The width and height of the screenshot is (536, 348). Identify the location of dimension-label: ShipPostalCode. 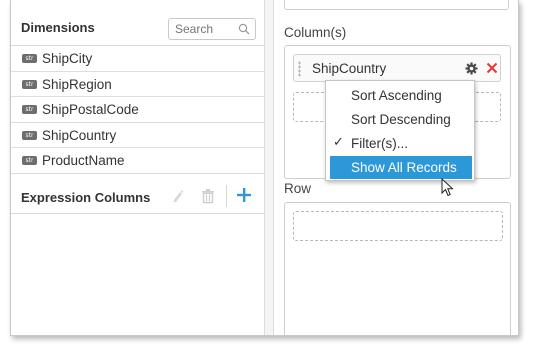
(90, 109).